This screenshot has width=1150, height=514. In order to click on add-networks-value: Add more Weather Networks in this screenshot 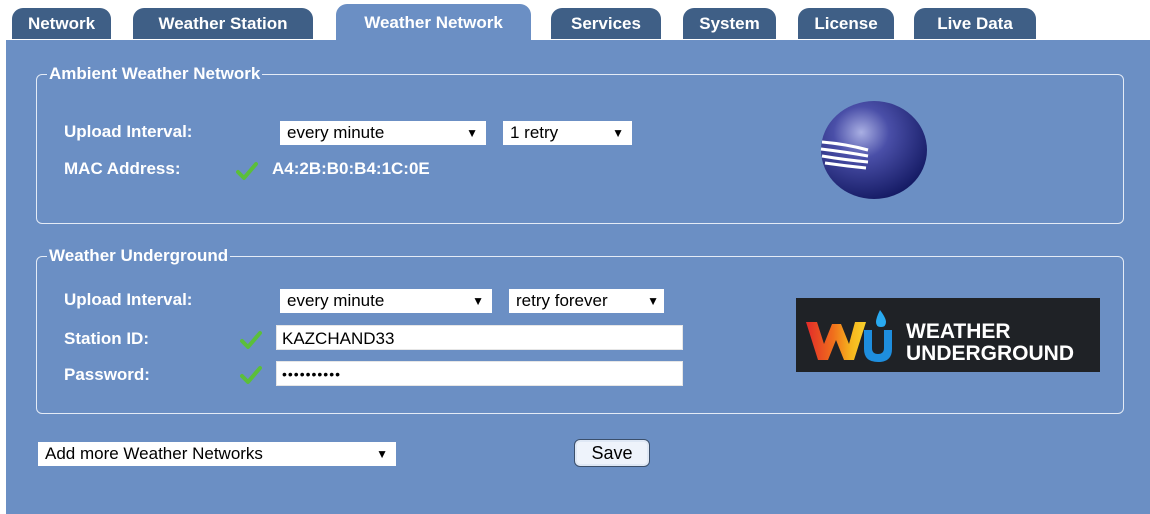, I will do `click(154, 453)`.